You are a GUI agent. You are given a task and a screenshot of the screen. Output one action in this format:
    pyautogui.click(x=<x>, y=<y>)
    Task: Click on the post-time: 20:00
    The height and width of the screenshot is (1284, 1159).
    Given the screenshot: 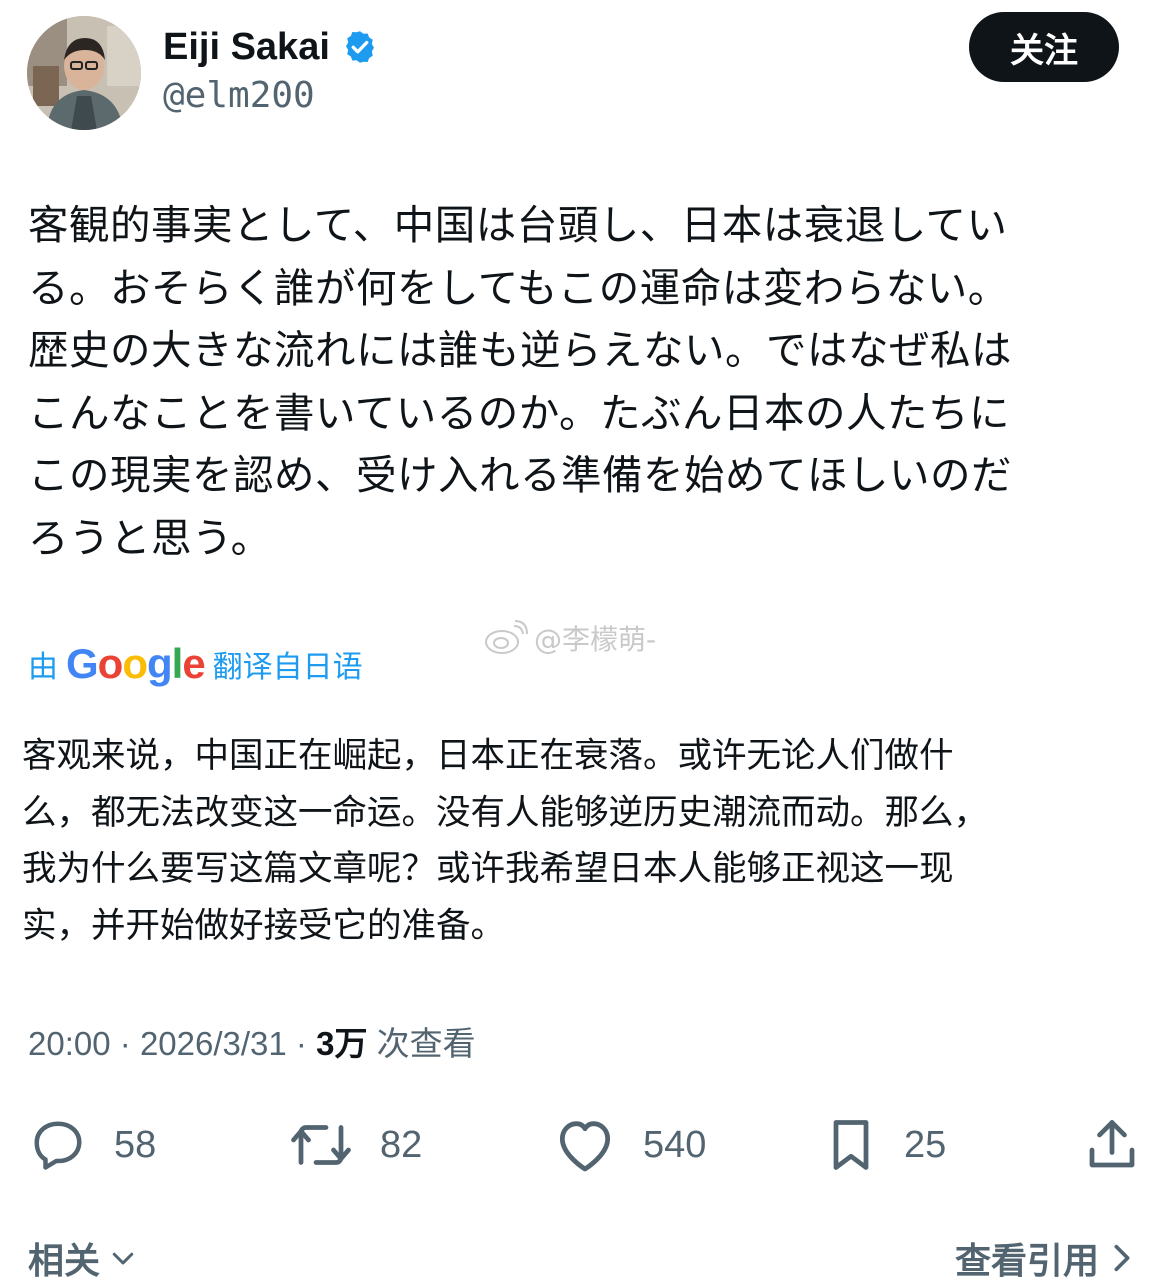 What is the action you would take?
    pyautogui.click(x=69, y=1043)
    